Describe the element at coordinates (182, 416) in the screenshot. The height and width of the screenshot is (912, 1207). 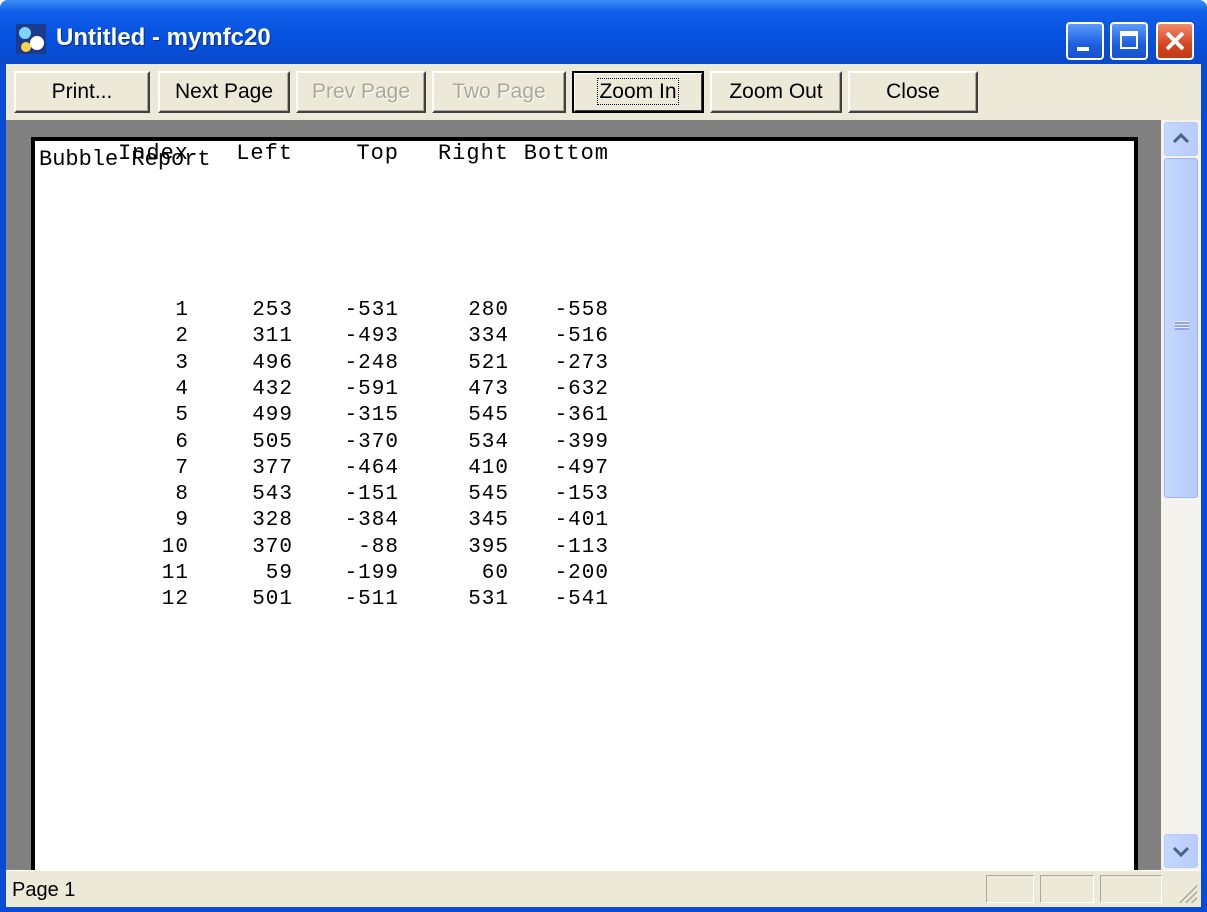
I see `cell-index: 5` at that location.